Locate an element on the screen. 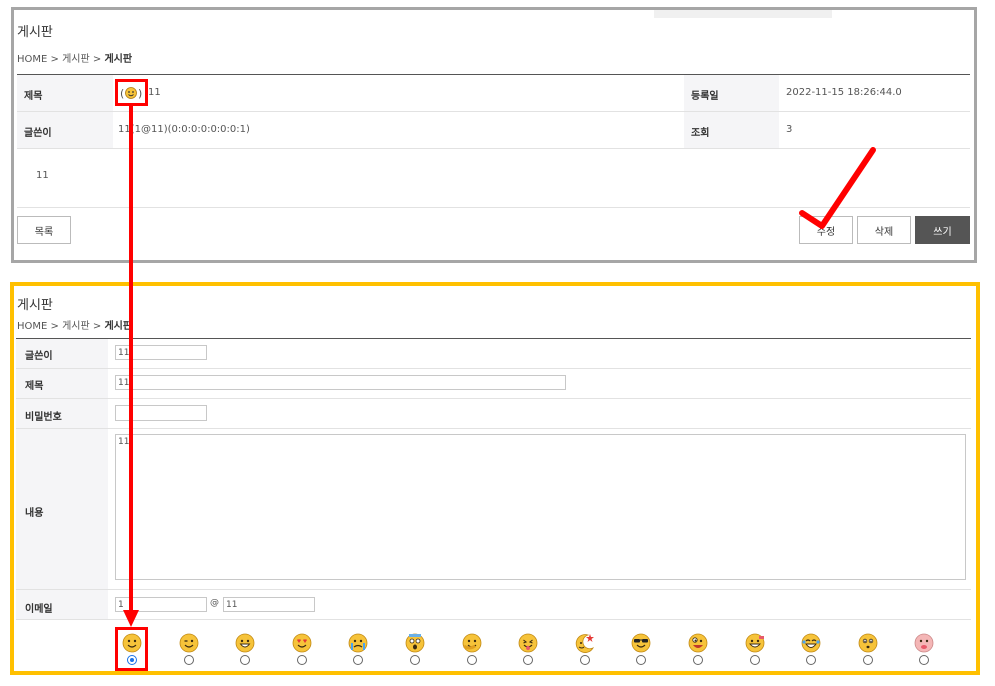 The image size is (995, 686). annotation-arrow is located at coordinates (131, 366).